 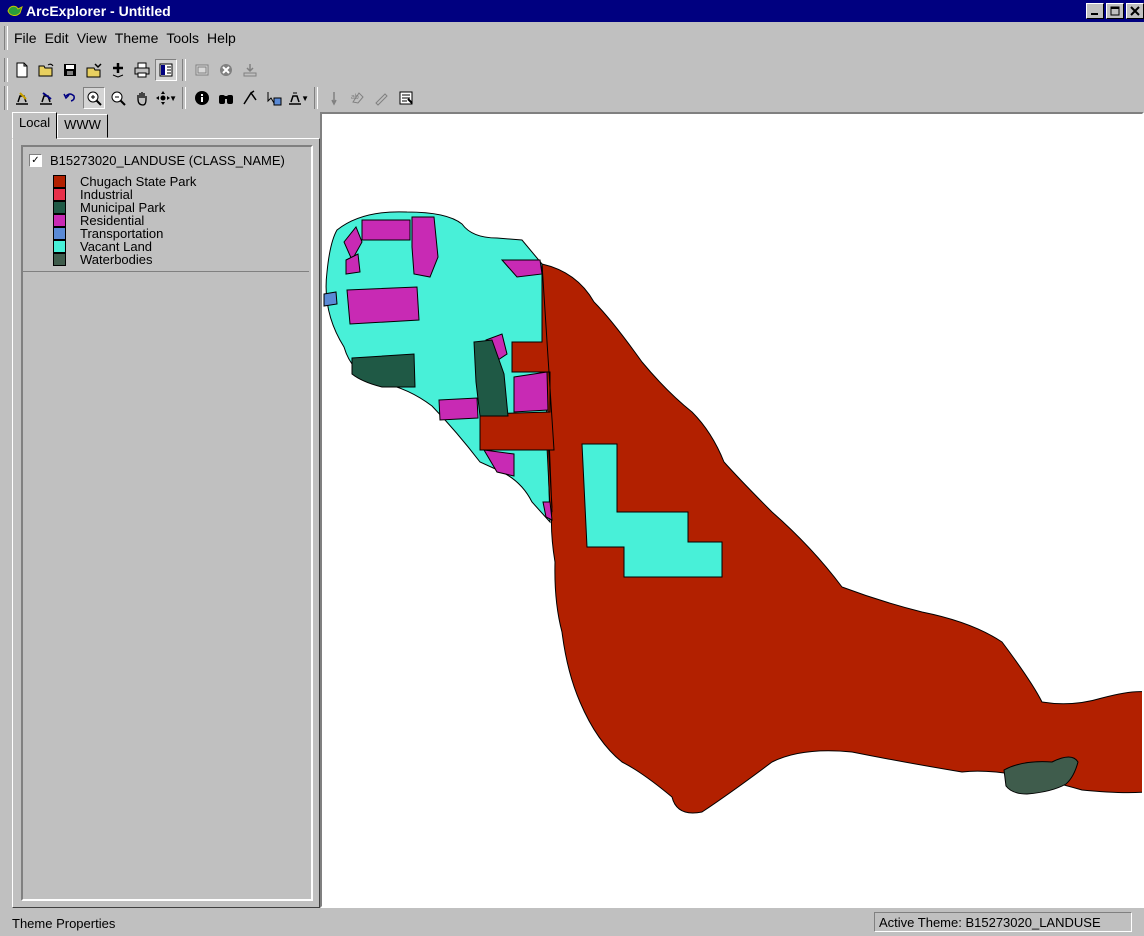 What do you see at coordinates (25, 38) in the screenshot?
I see `menu-file: File` at bounding box center [25, 38].